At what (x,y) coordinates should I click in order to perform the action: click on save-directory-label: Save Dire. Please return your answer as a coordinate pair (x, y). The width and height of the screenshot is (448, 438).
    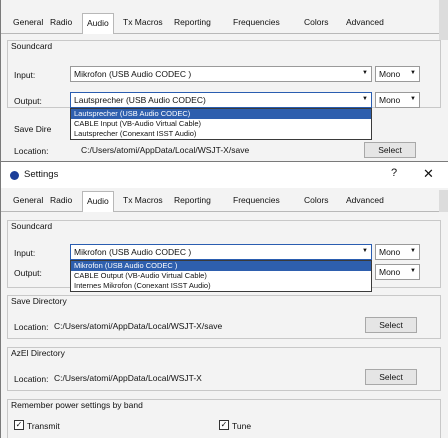
    Looking at the image, I should click on (33, 129).